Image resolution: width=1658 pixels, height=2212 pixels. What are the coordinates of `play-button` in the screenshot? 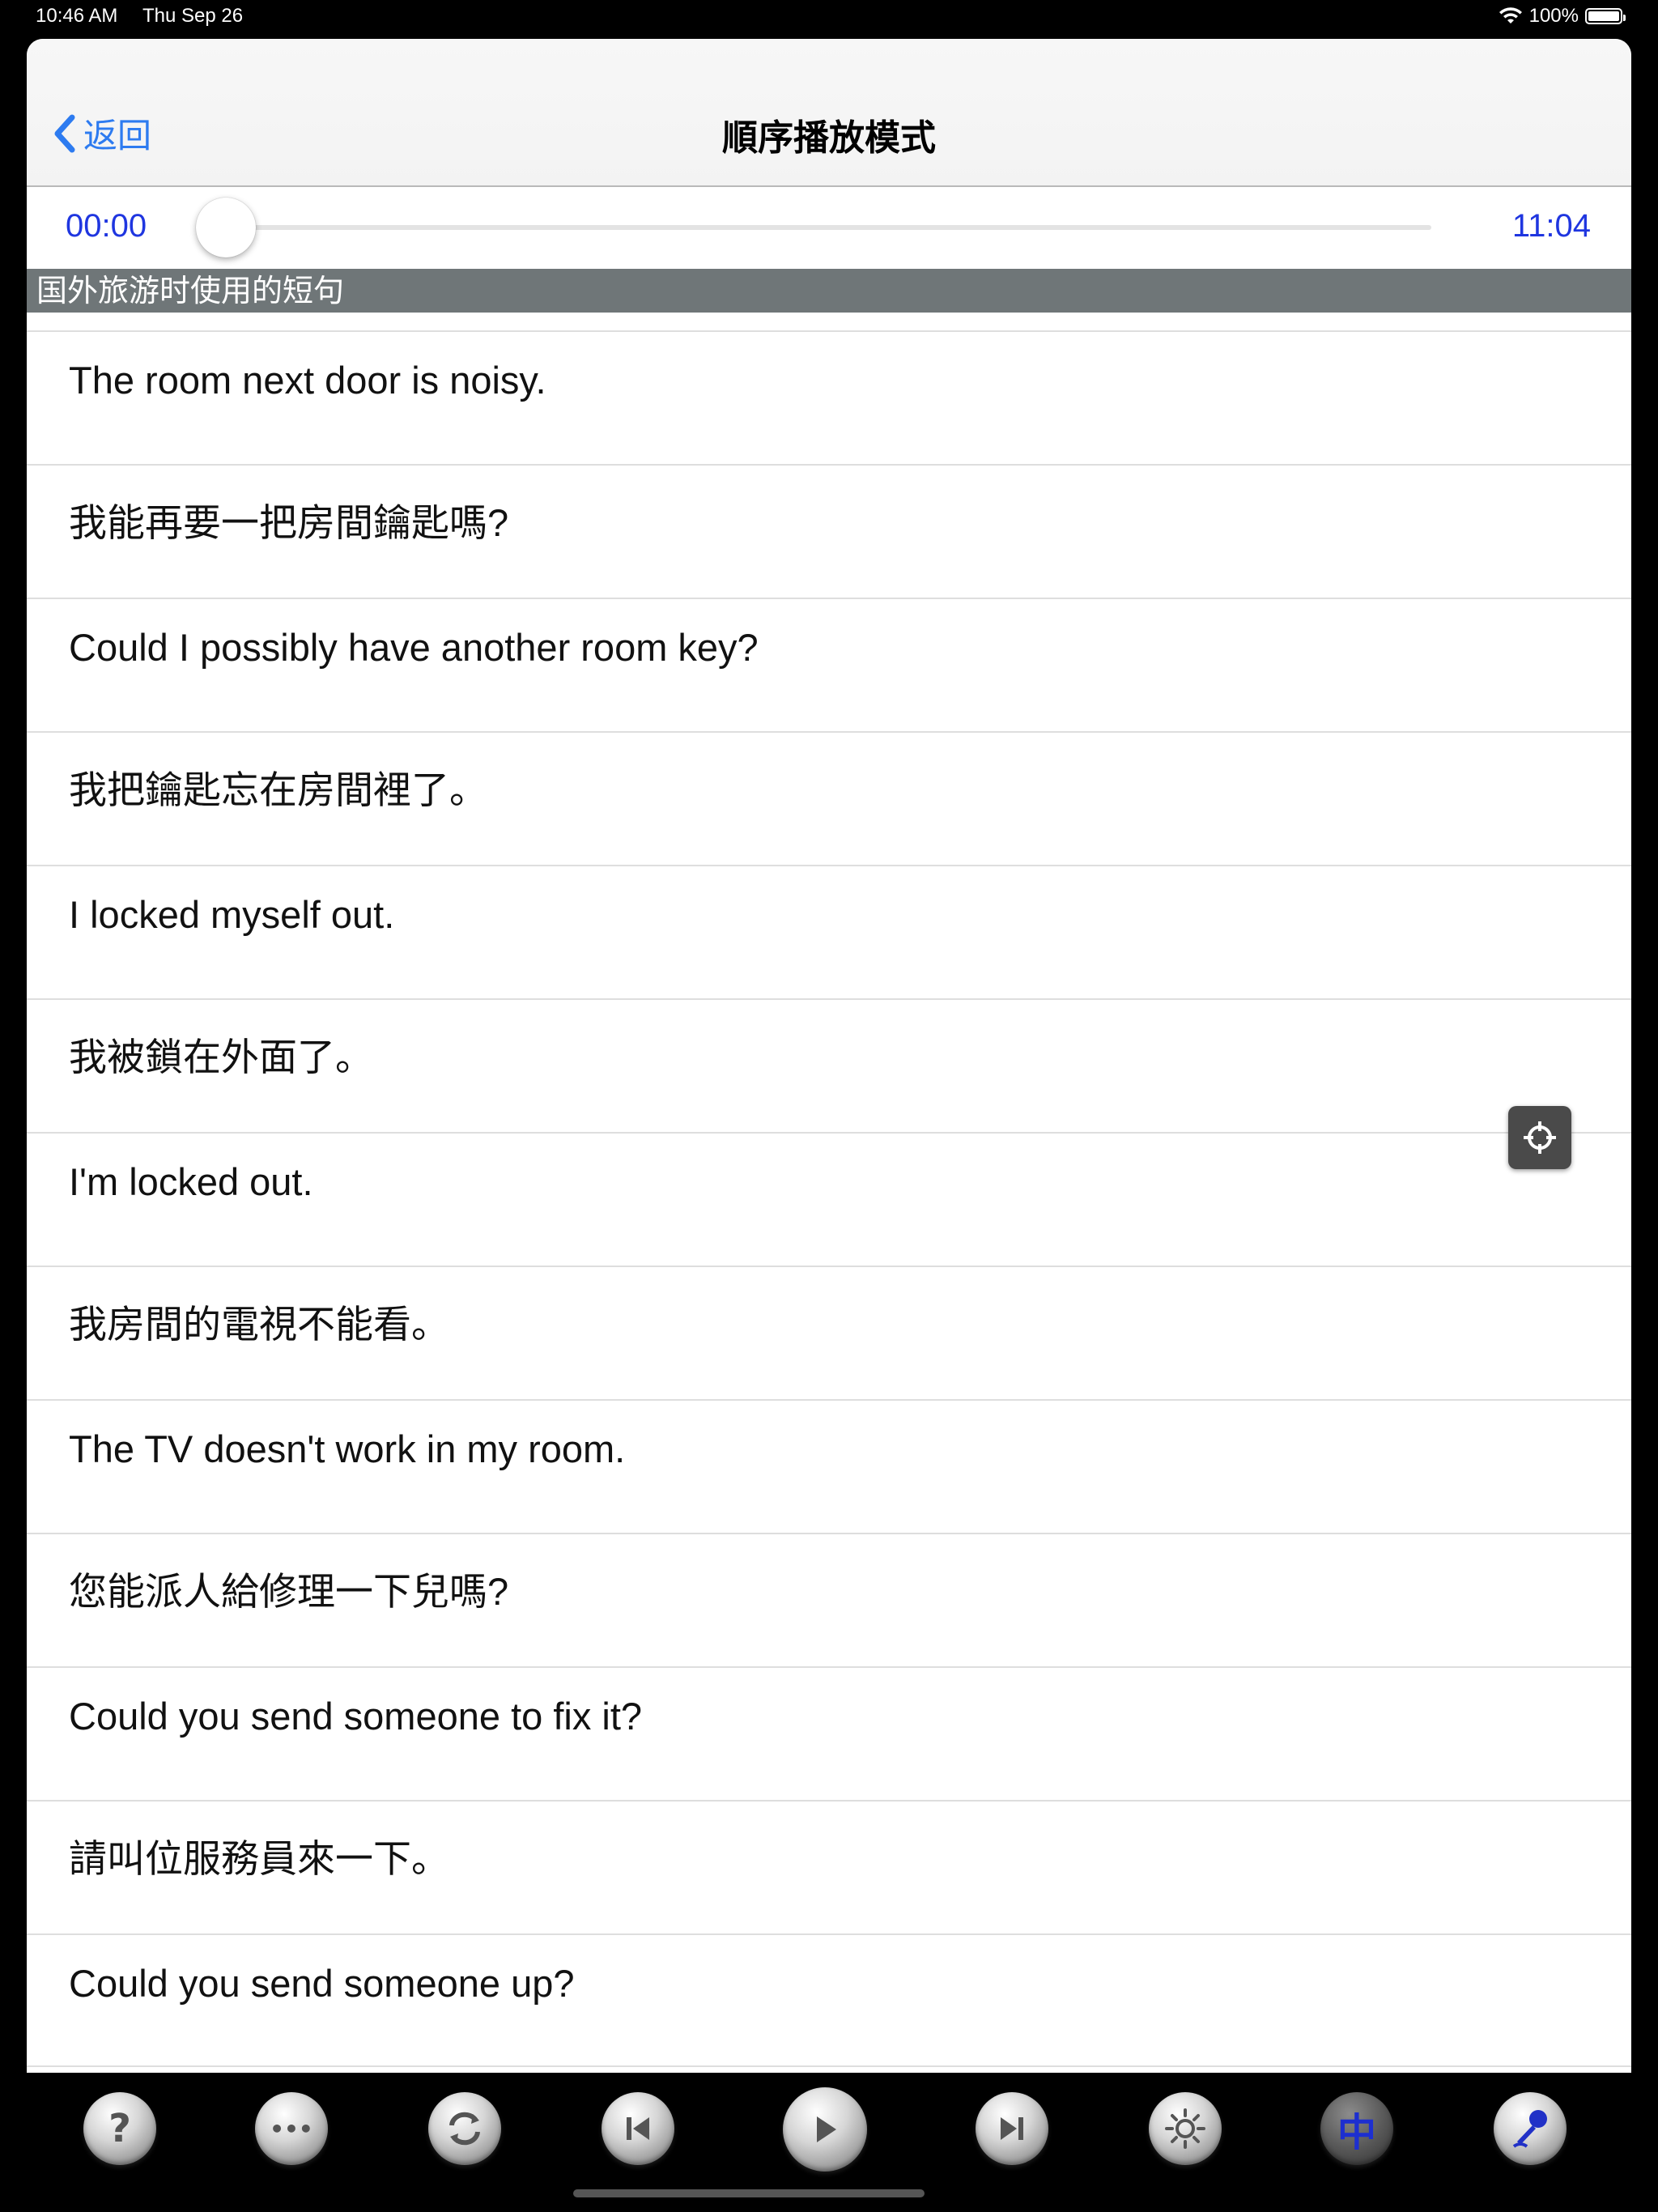 It's located at (825, 2130).